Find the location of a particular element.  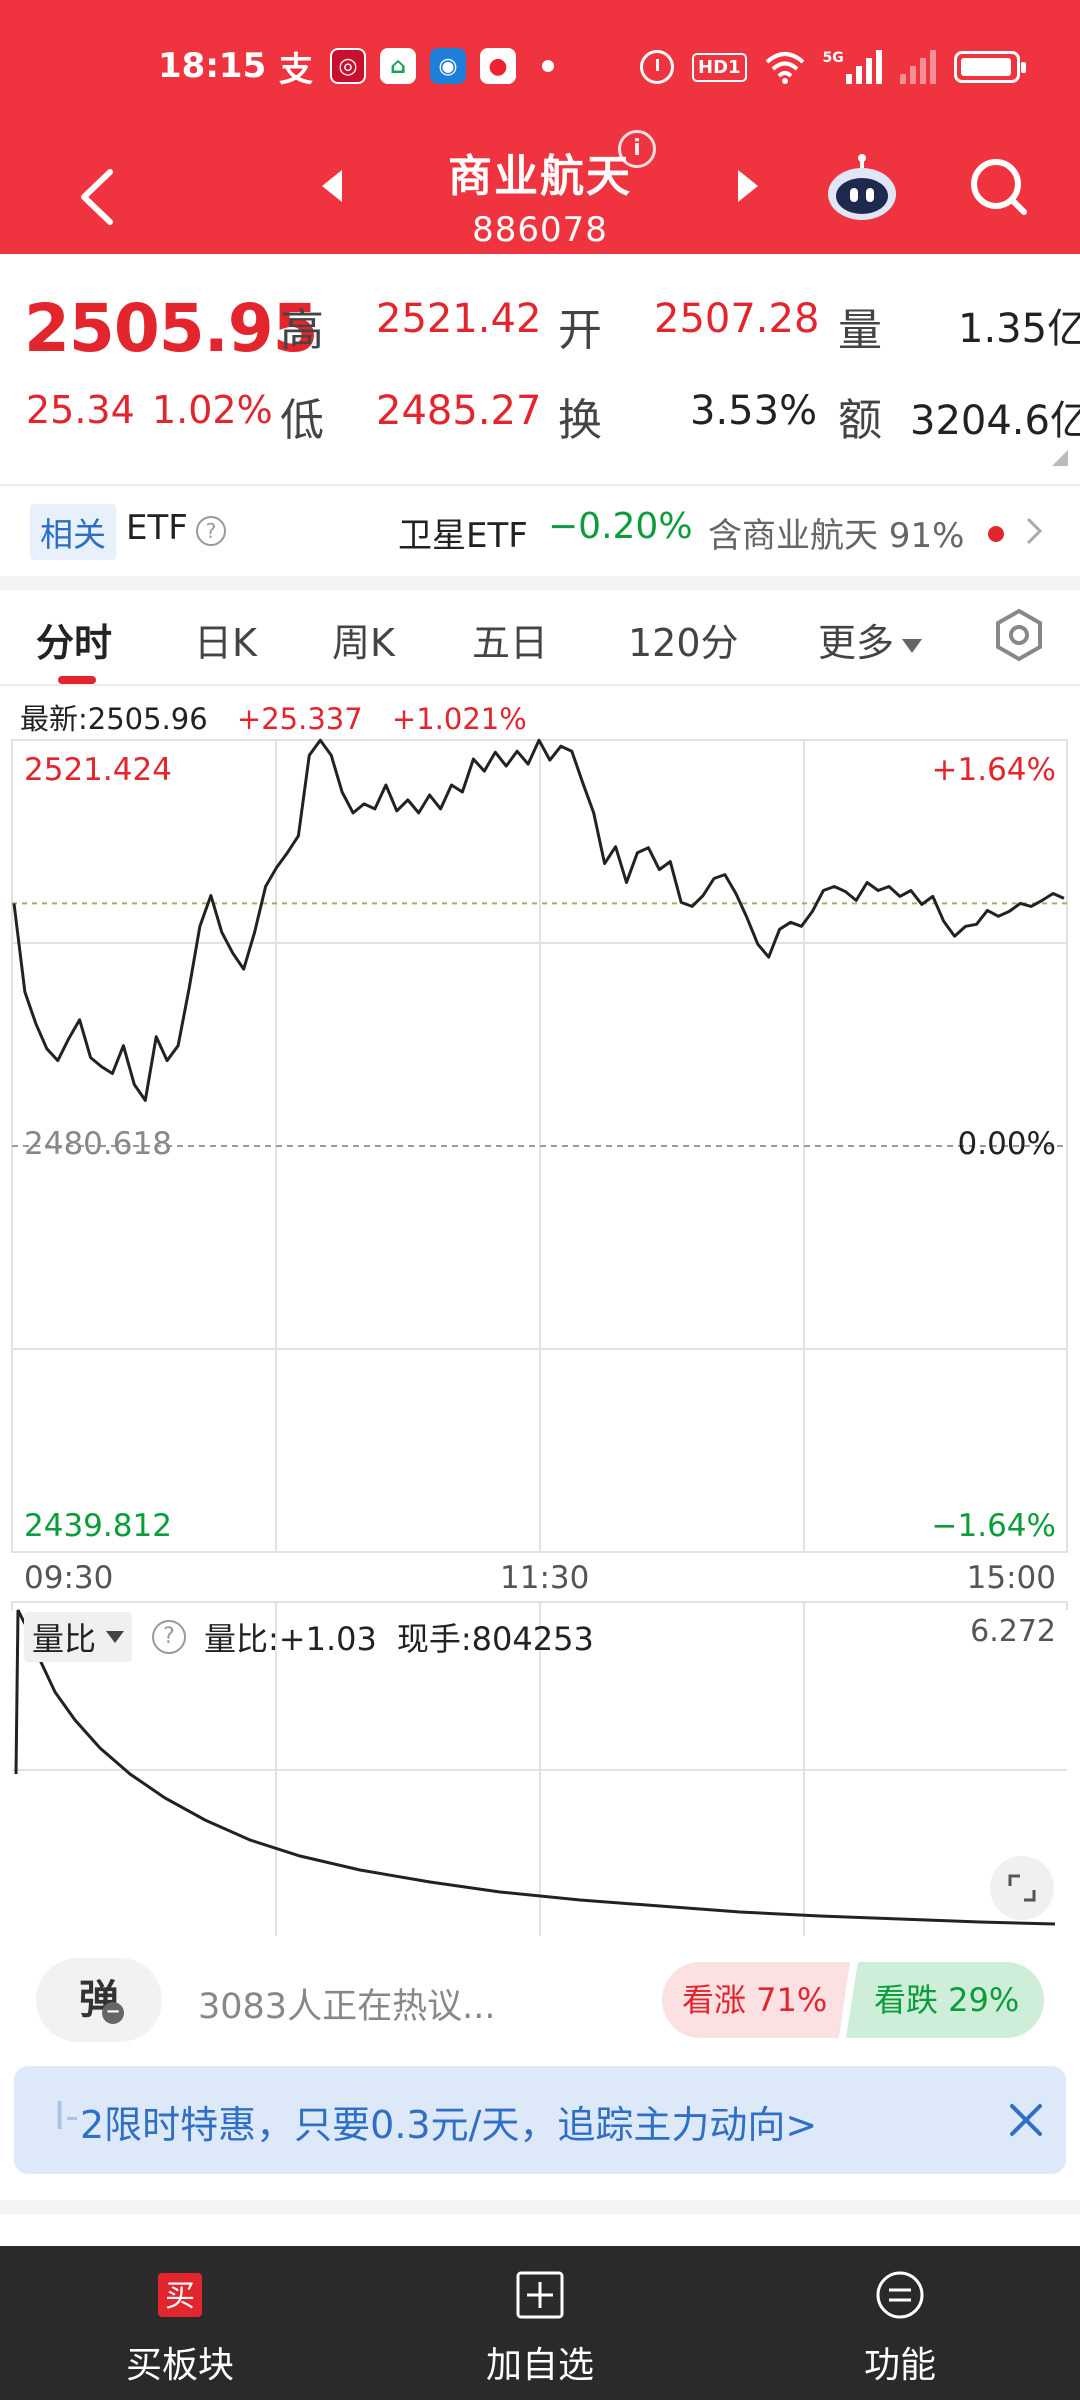

add-watchlist-icon is located at coordinates (540, 2295).